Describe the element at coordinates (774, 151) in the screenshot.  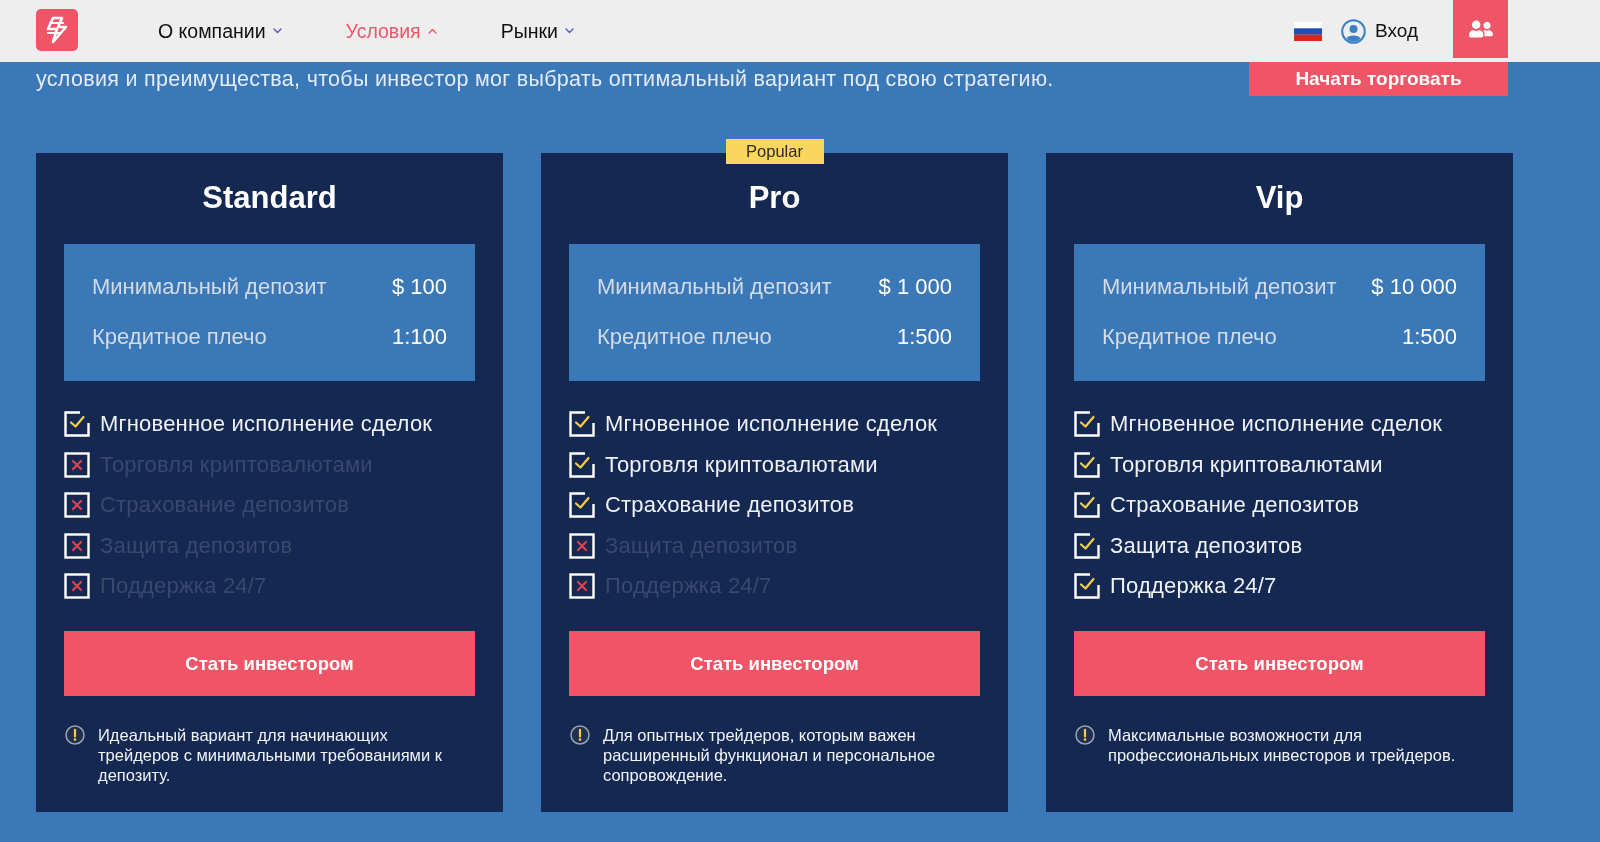
I see `popular-badge: Popular` at that location.